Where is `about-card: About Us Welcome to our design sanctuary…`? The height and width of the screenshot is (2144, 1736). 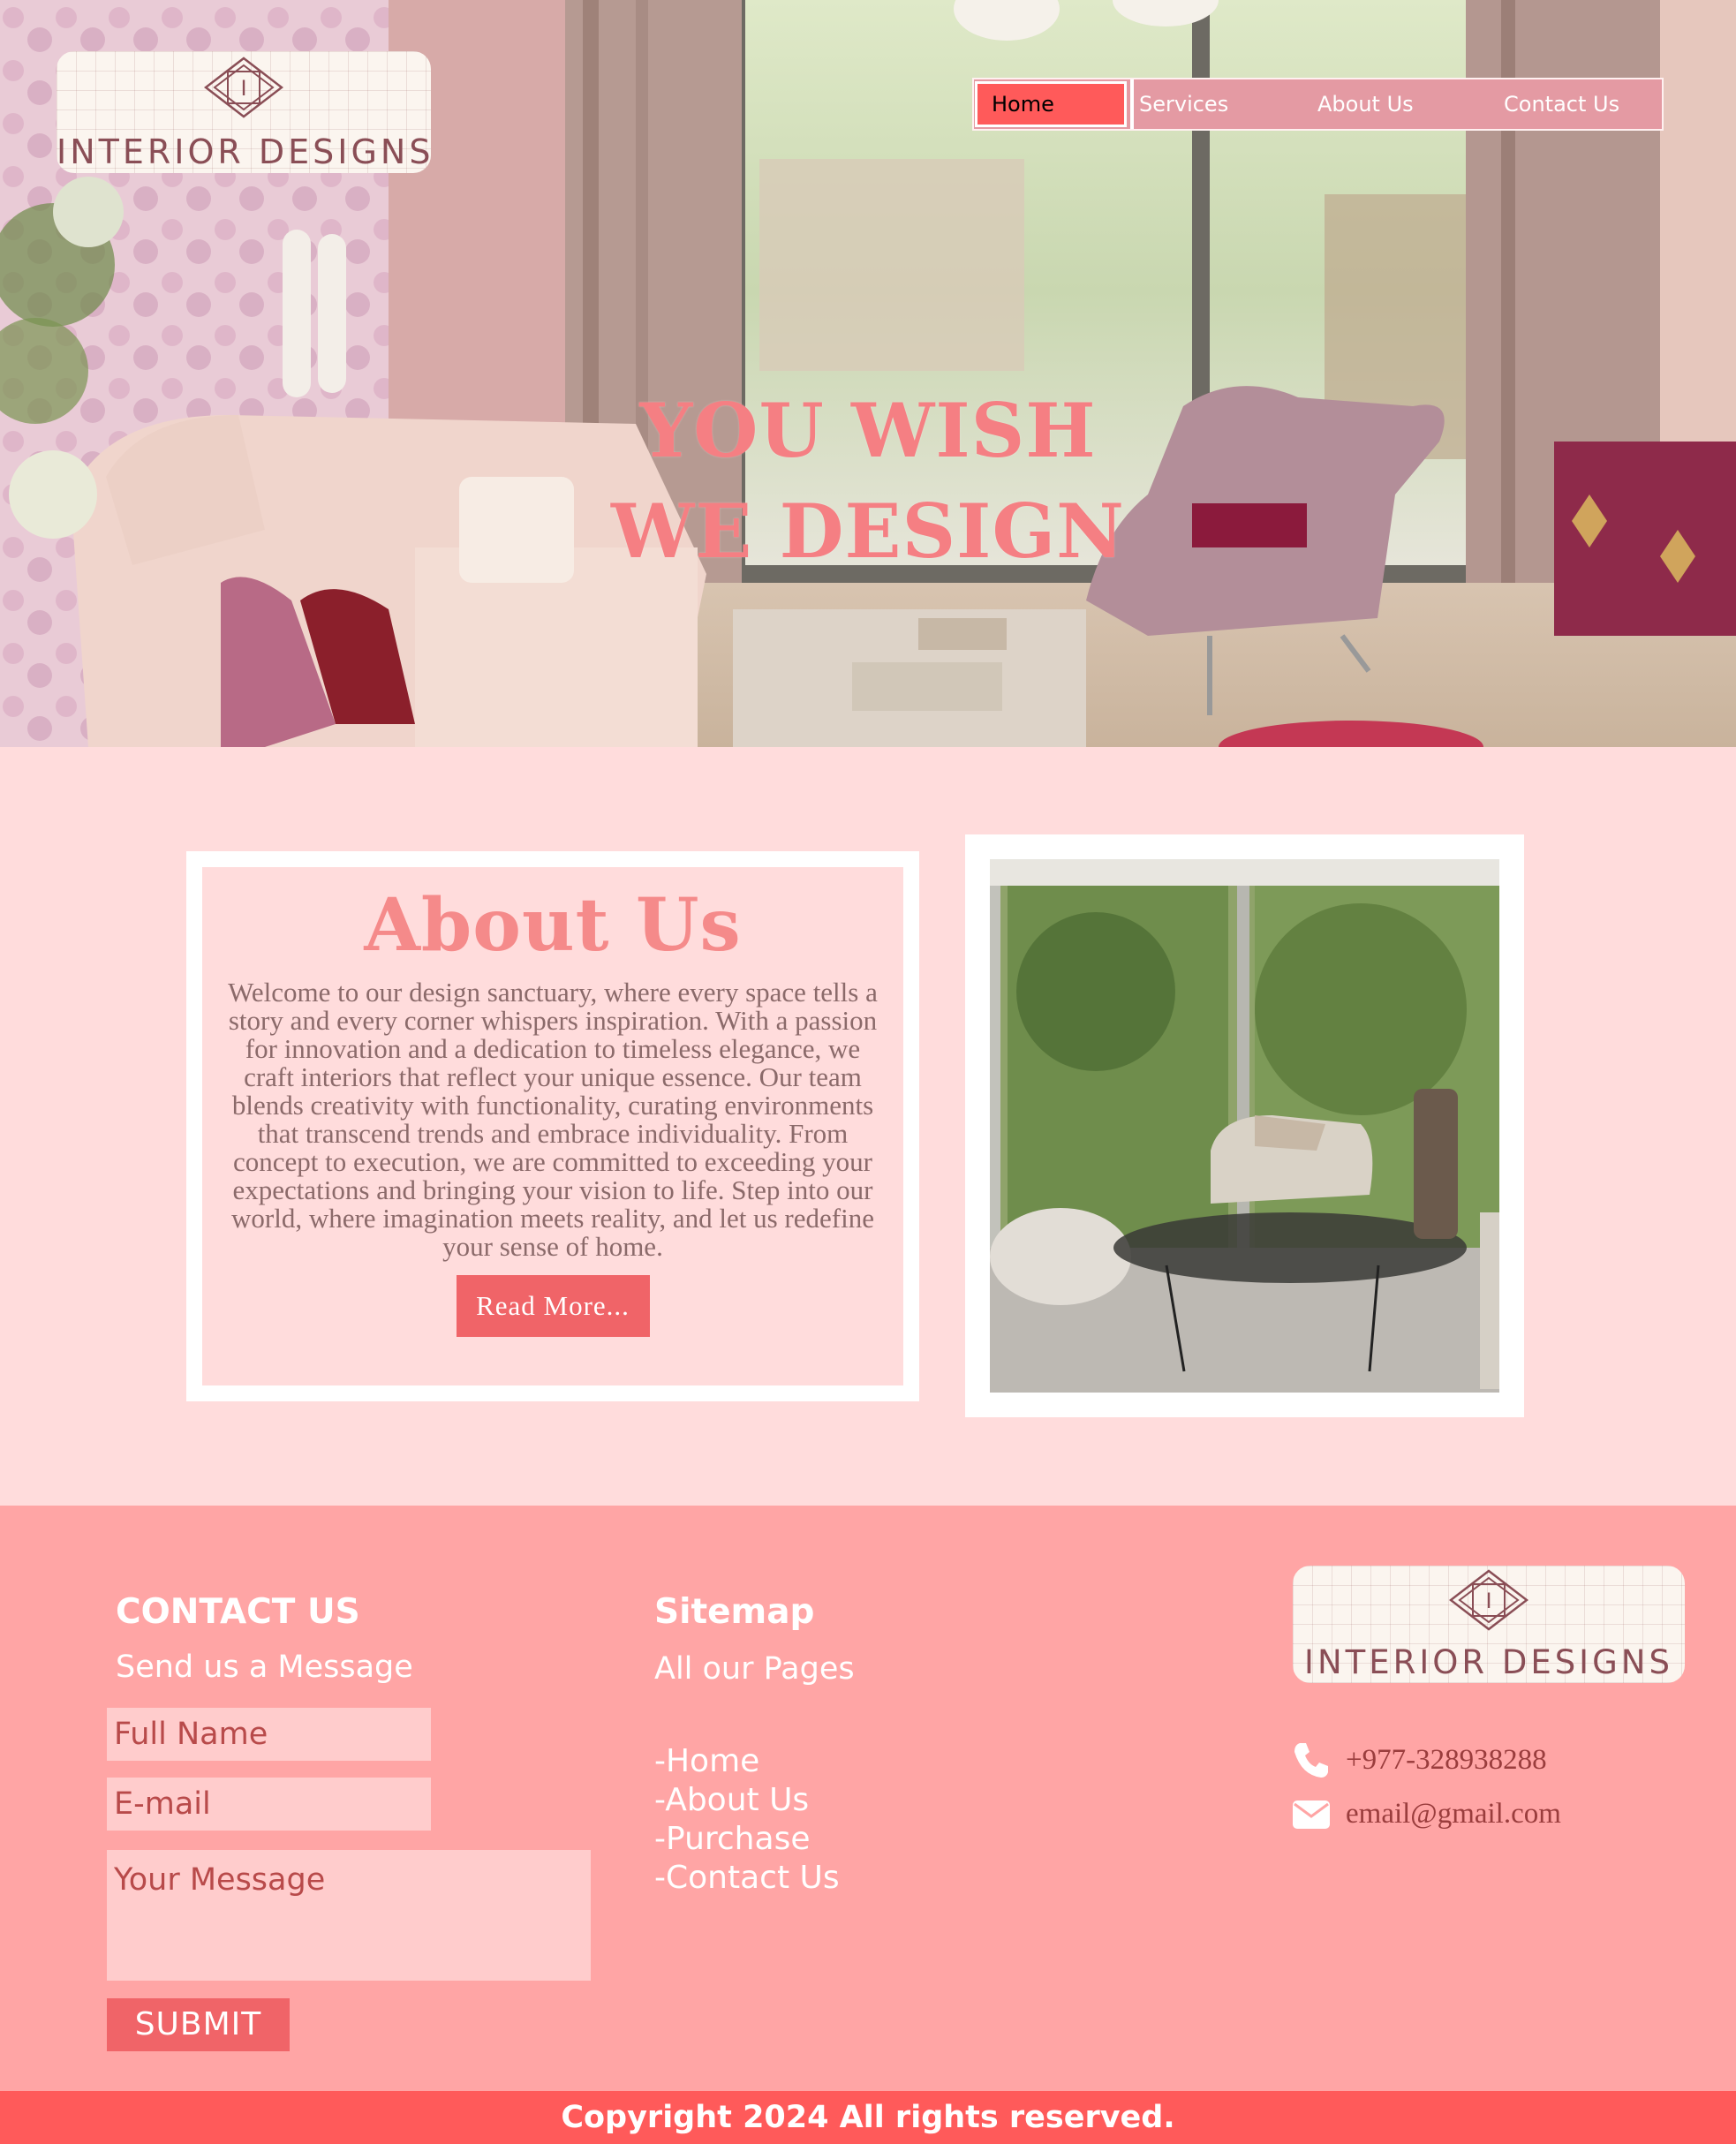 about-card: About Us Welcome to our design sanctuary… is located at coordinates (553, 1126).